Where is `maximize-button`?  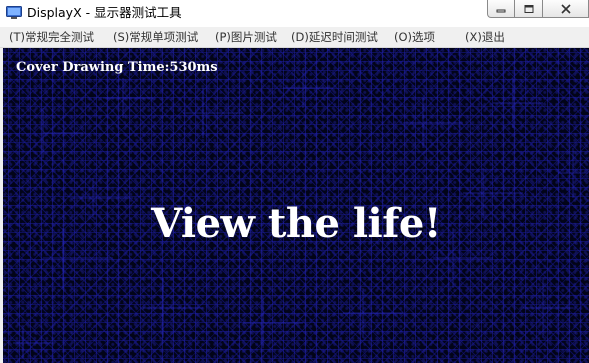
maximize-button is located at coordinates (529, 9).